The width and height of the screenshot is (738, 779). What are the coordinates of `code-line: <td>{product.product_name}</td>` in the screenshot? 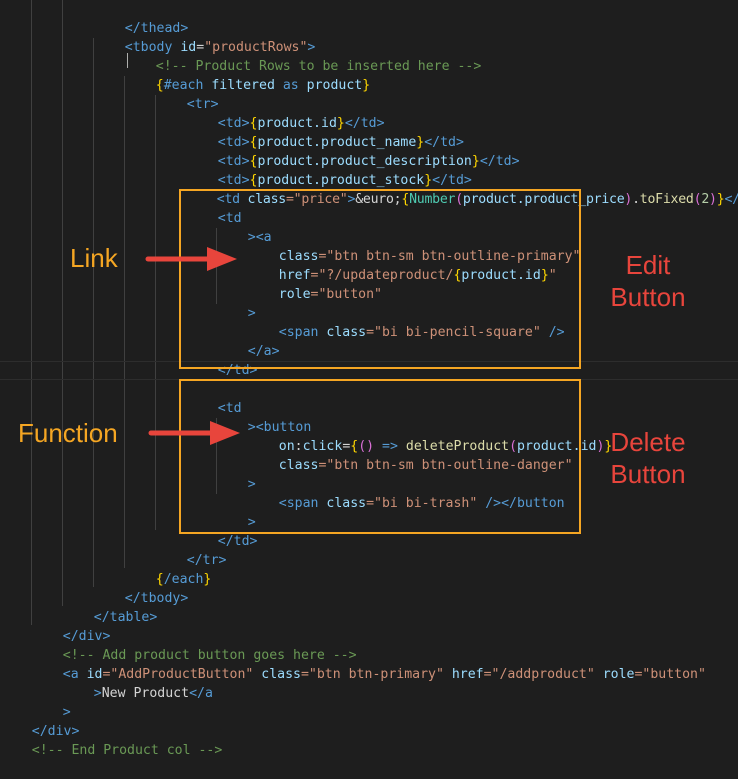 It's located at (325, 132).